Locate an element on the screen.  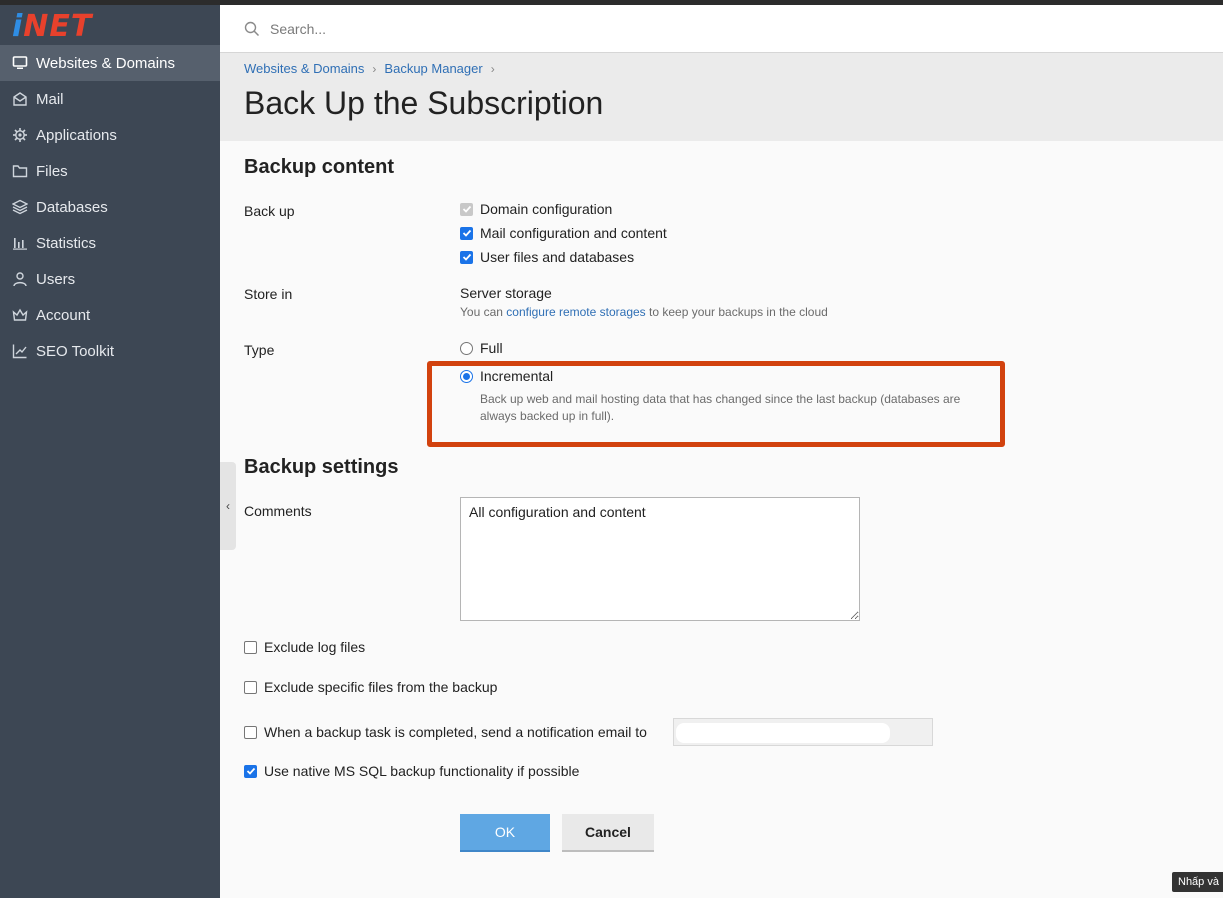
highlight-annotation-box is located at coordinates (716, 404).